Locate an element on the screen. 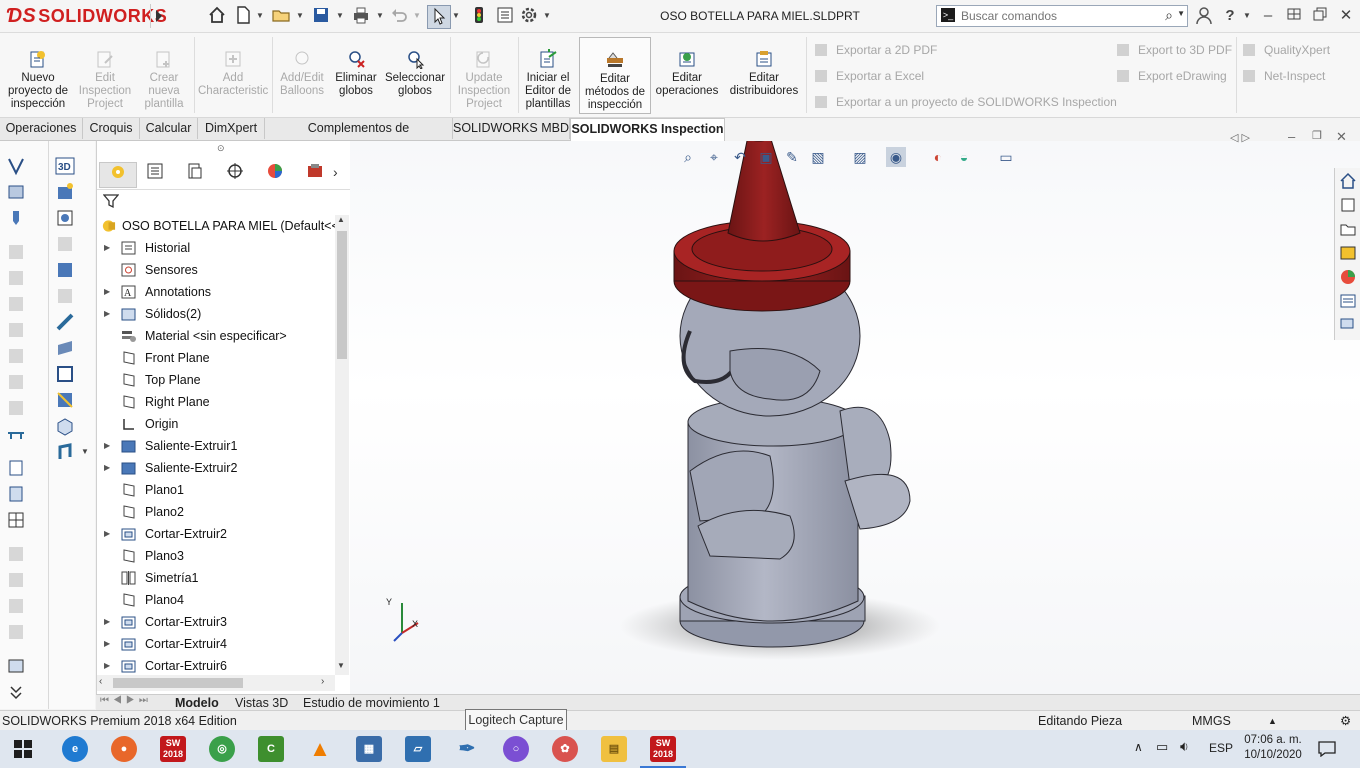 The width and height of the screenshot is (1360, 768). edit-inspection-methods-button: Editar métodos de inspección is located at coordinates (615, 75).